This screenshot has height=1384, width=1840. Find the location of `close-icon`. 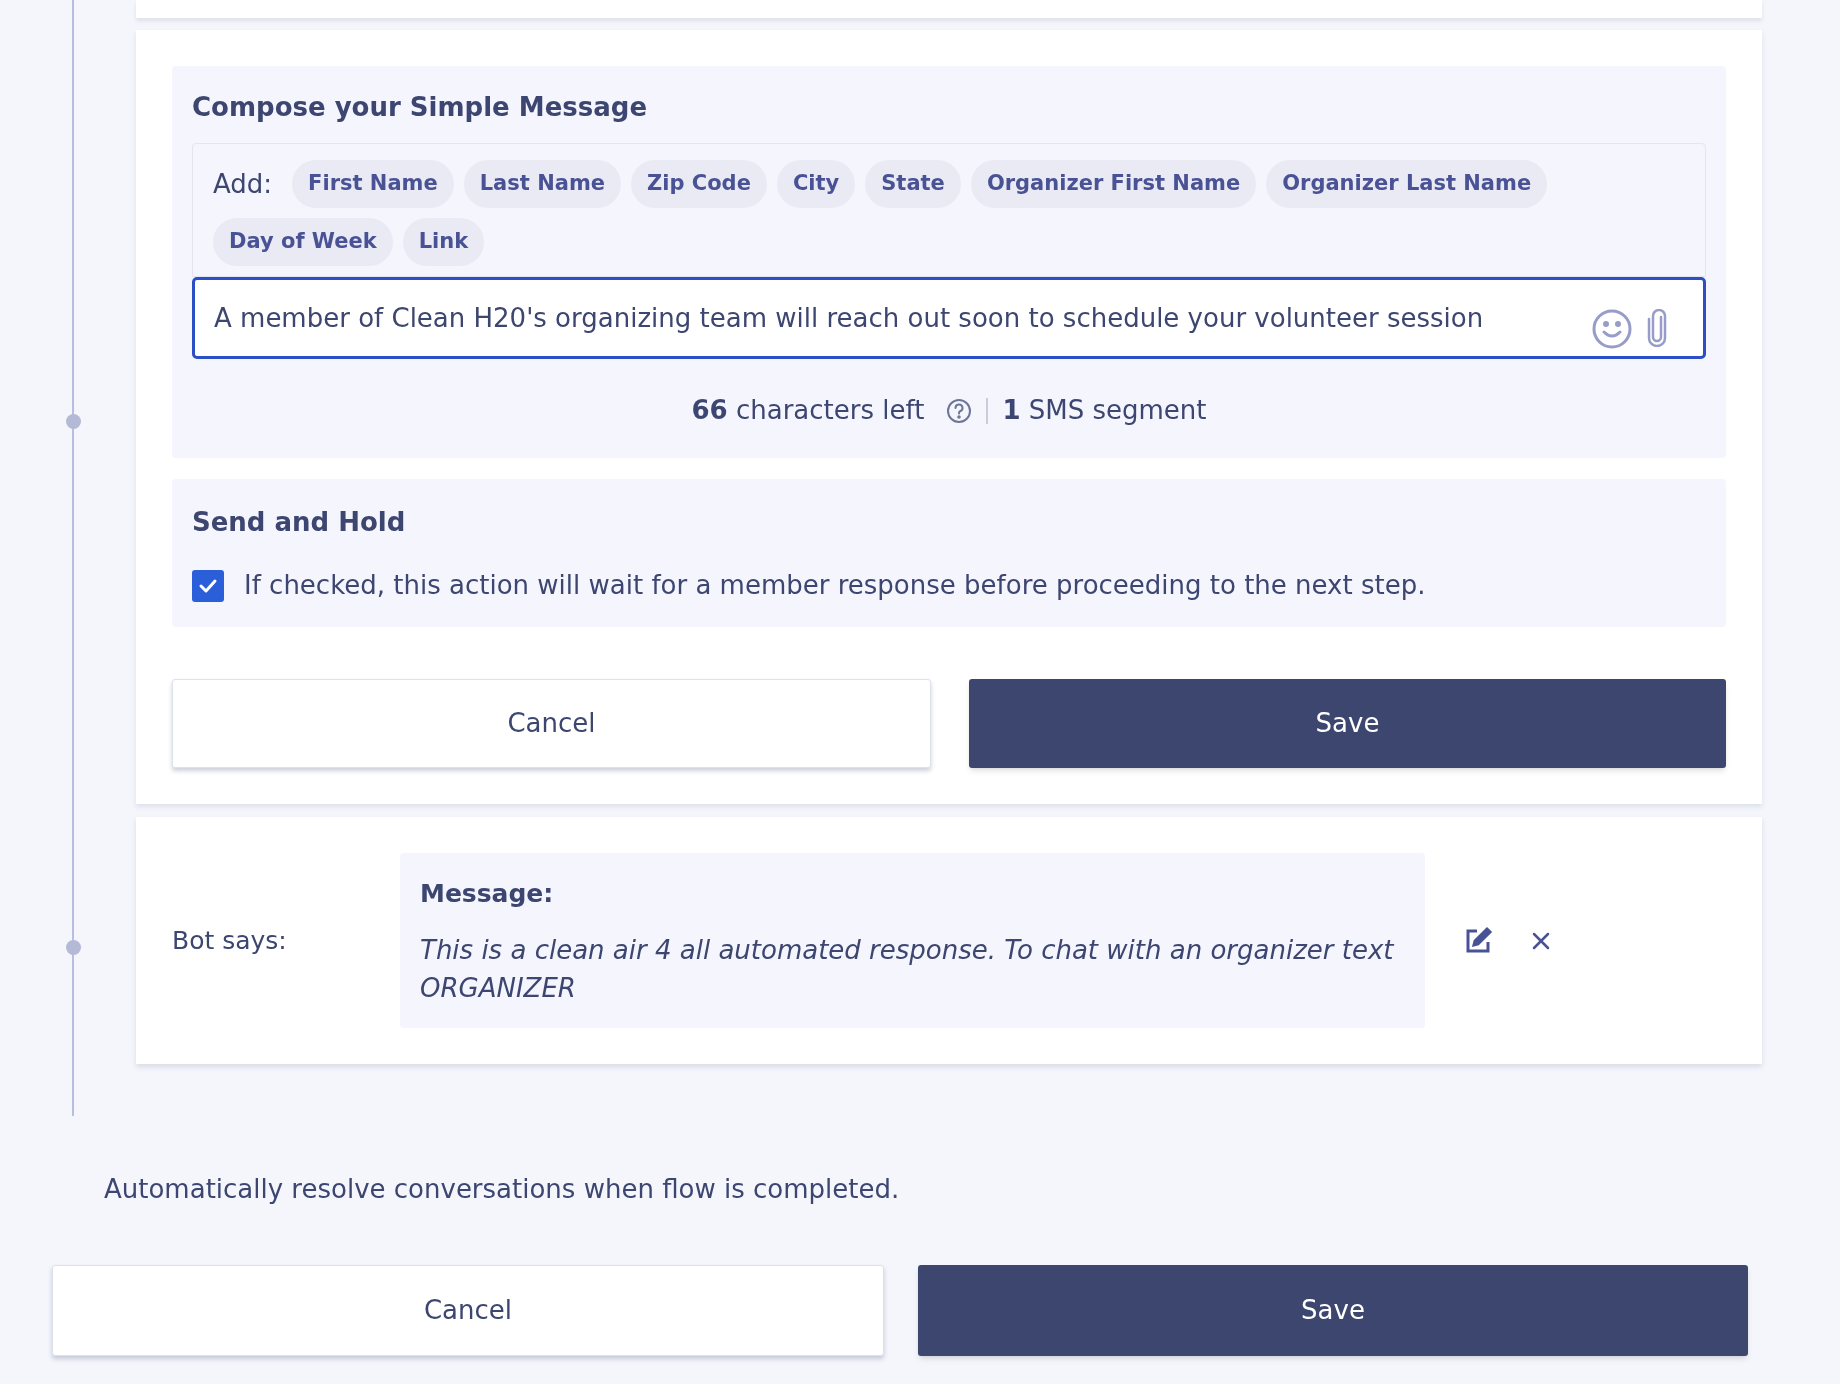

close-icon is located at coordinates (1541, 940).